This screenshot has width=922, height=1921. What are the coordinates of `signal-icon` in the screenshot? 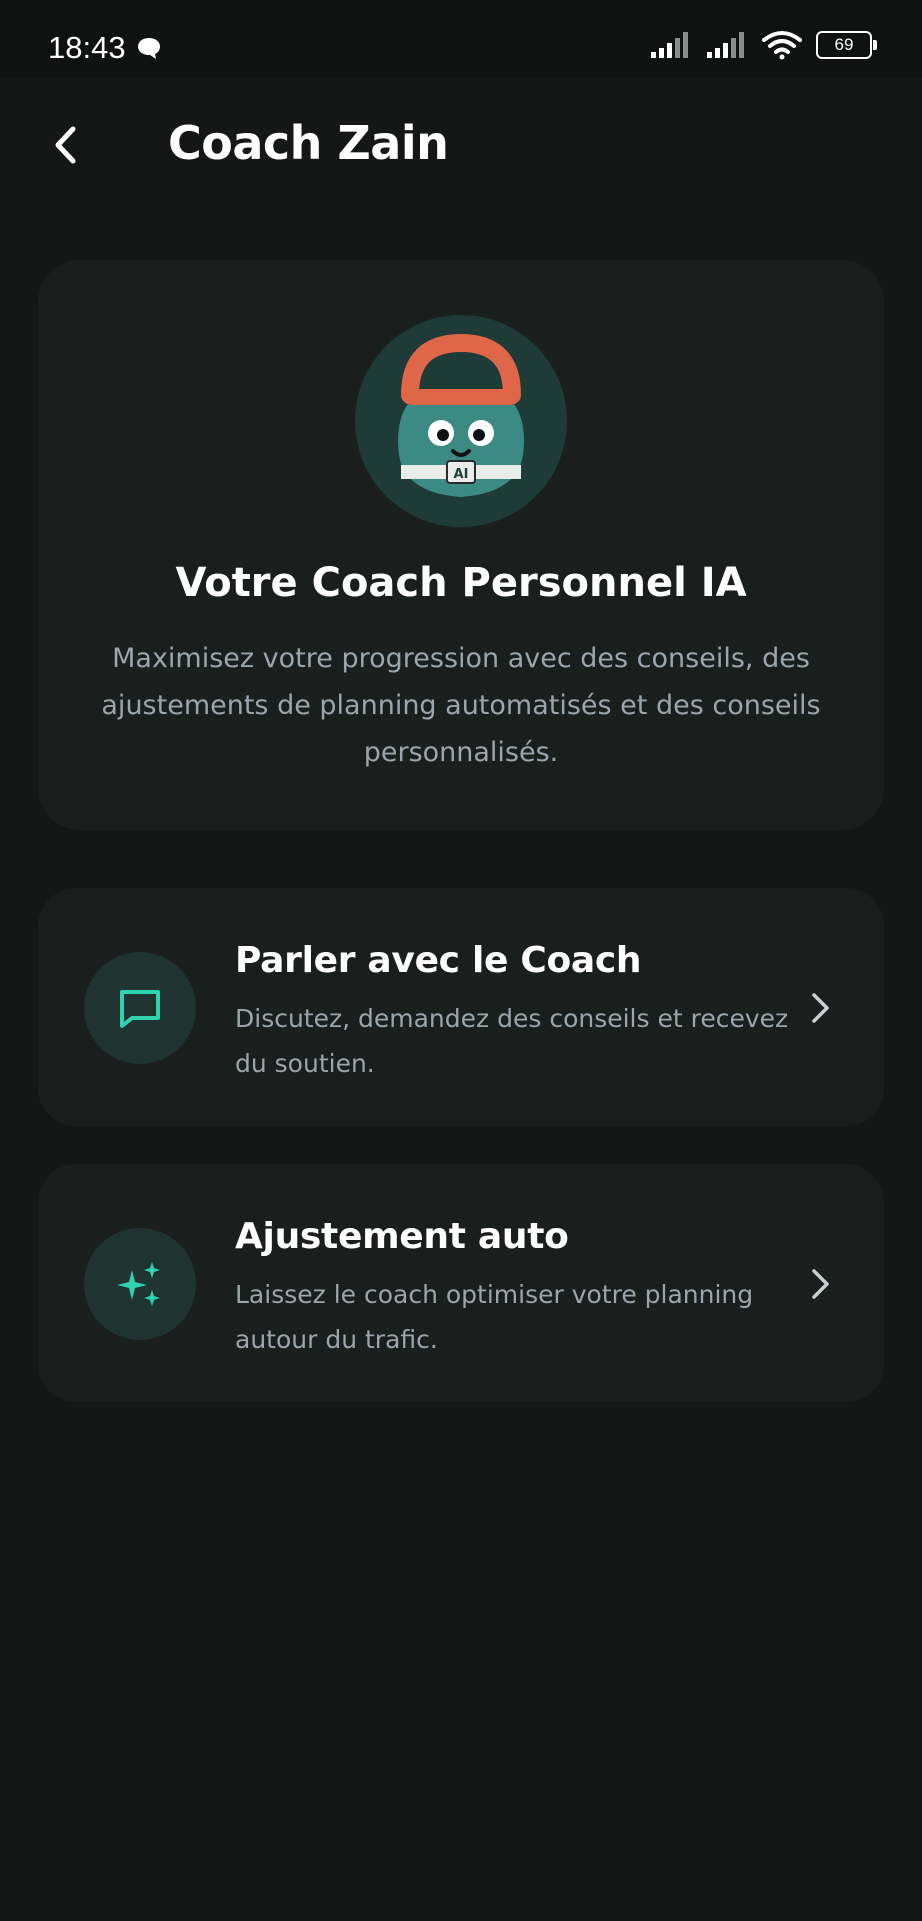 It's located at (669, 45).